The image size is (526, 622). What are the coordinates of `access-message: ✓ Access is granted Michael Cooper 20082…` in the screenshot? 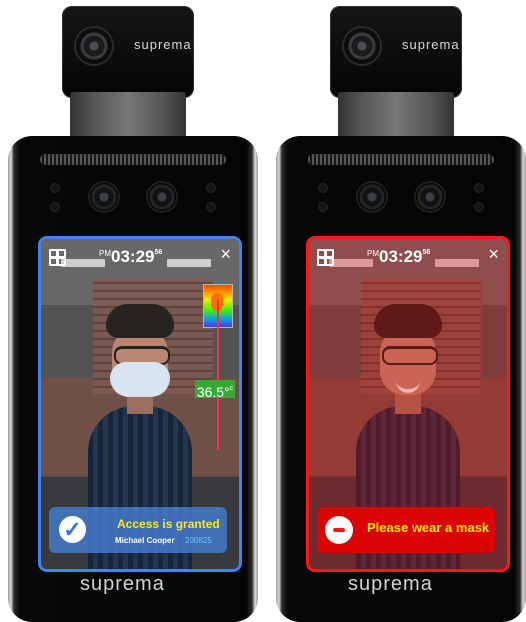 It's located at (138, 530).